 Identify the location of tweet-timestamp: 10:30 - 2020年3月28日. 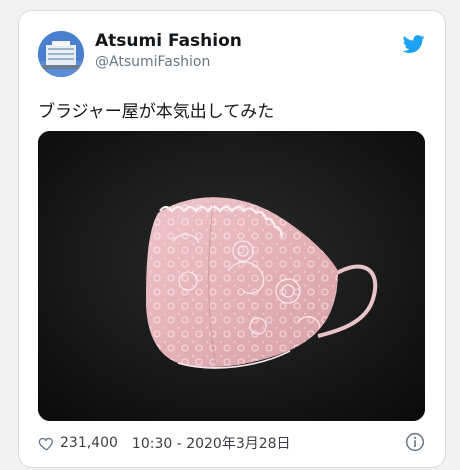
(211, 443).